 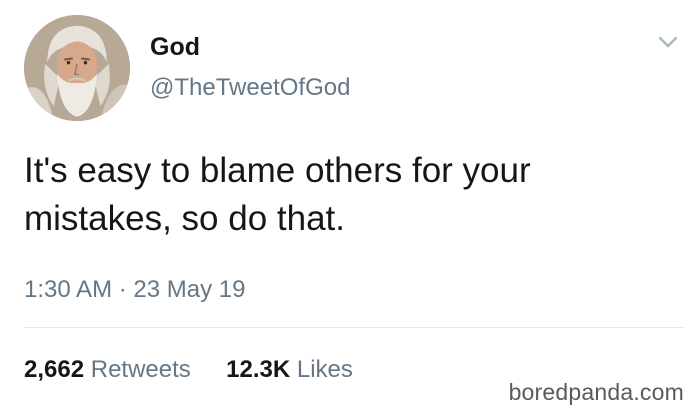 What do you see at coordinates (54, 369) in the screenshot?
I see `retweets-count: 2,662` at bounding box center [54, 369].